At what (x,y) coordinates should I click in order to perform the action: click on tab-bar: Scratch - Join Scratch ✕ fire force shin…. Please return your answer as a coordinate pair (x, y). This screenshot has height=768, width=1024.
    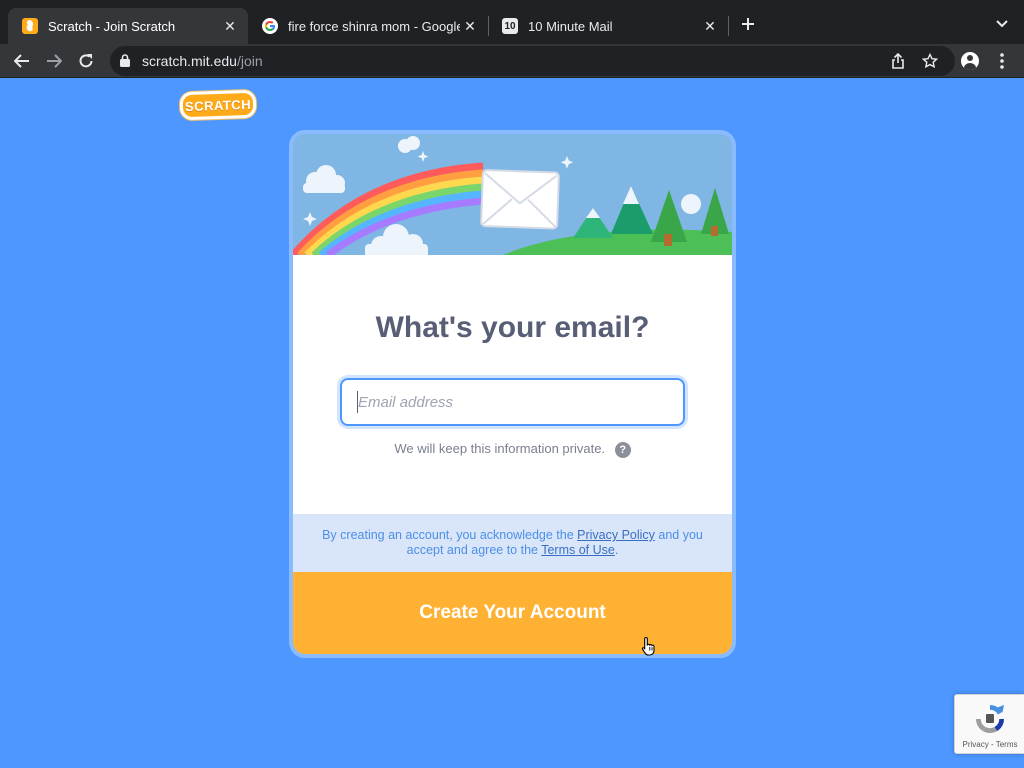
    Looking at the image, I should click on (512, 22).